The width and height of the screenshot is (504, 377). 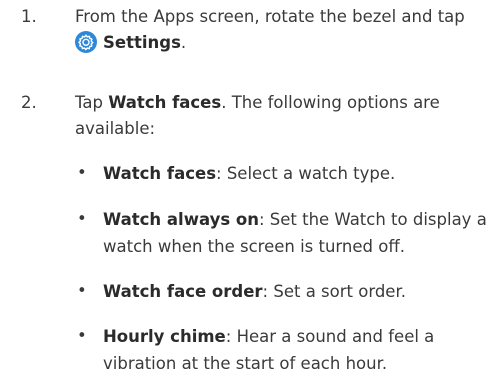 I want to click on step-text-segment: . The following options are, so click(x=330, y=102).